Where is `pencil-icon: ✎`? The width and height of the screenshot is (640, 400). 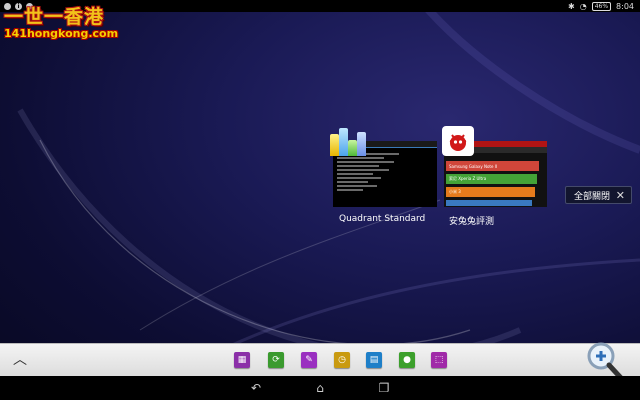 pencil-icon: ✎ is located at coordinates (309, 360).